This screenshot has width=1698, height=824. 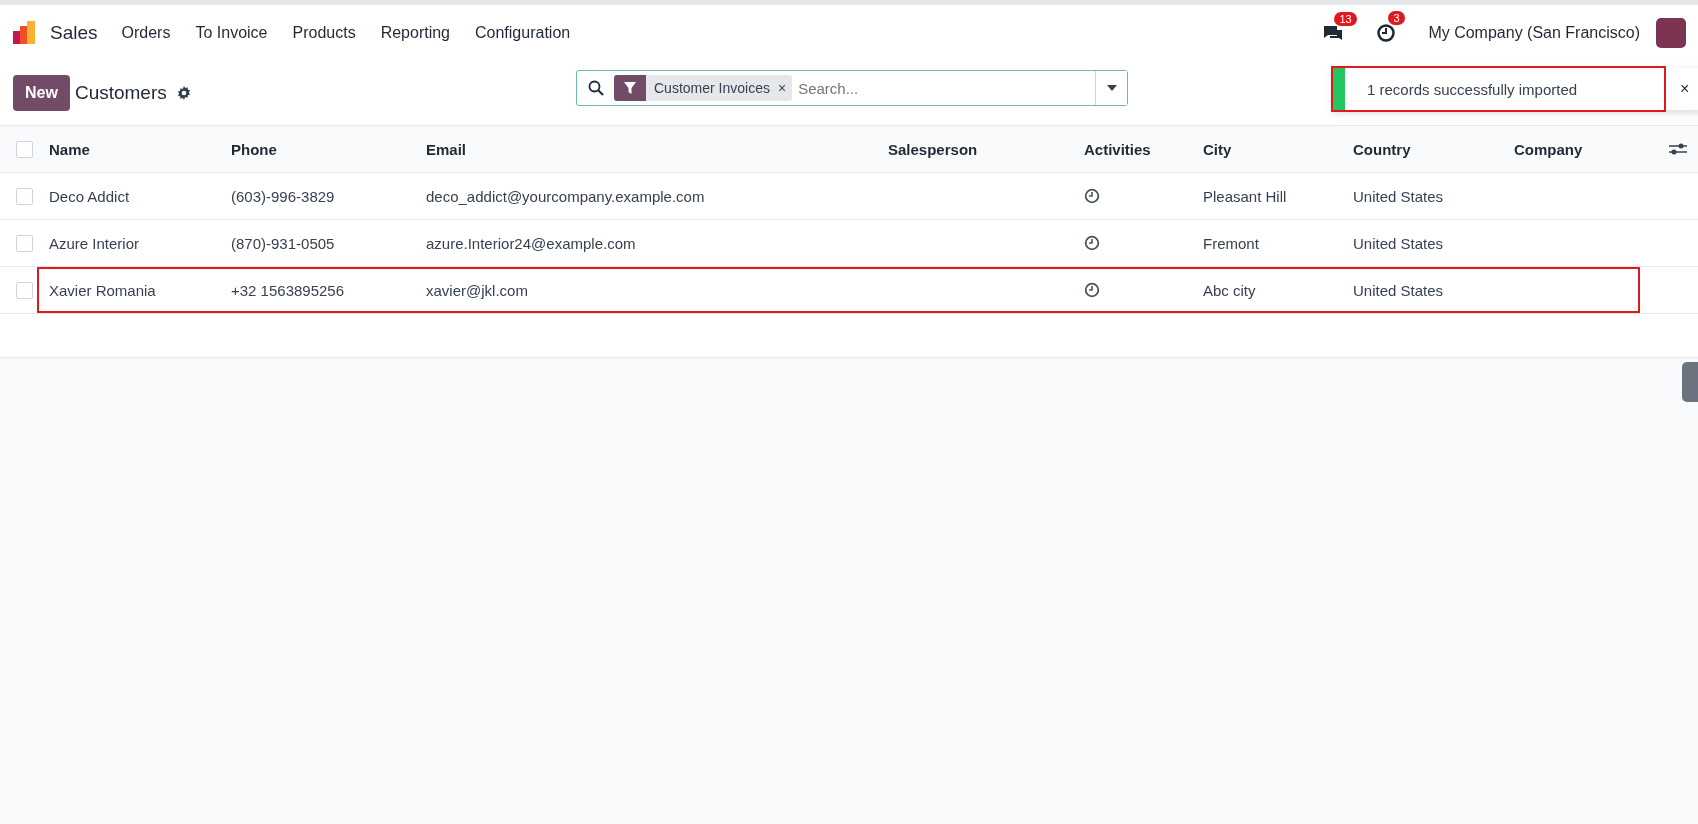 What do you see at coordinates (146, 33) in the screenshot?
I see `menu-item: Orders` at bounding box center [146, 33].